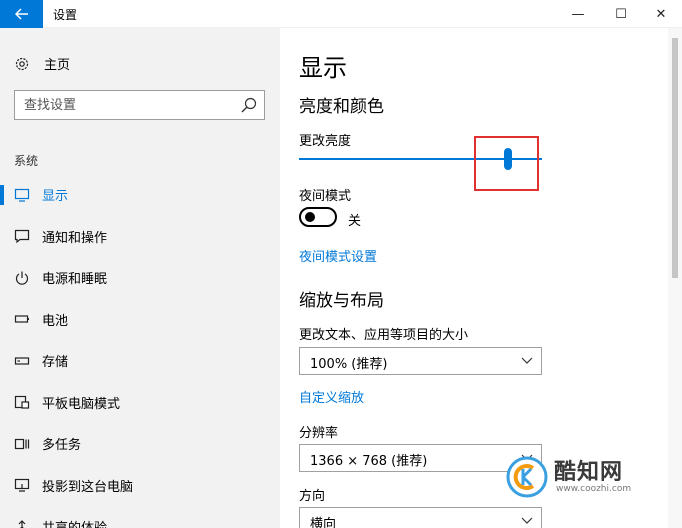  What do you see at coordinates (323, 522) in the screenshot?
I see `orientation-dropdown-value: 横向` at bounding box center [323, 522].